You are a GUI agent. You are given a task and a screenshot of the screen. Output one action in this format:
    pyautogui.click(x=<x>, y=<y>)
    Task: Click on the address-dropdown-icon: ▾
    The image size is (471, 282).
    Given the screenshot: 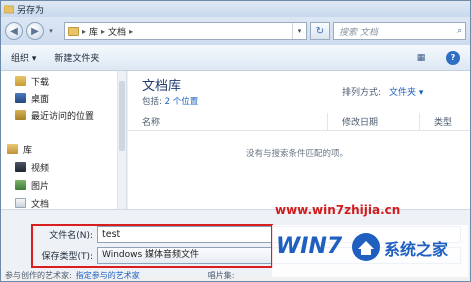 What is the action you would take?
    pyautogui.click(x=299, y=31)
    